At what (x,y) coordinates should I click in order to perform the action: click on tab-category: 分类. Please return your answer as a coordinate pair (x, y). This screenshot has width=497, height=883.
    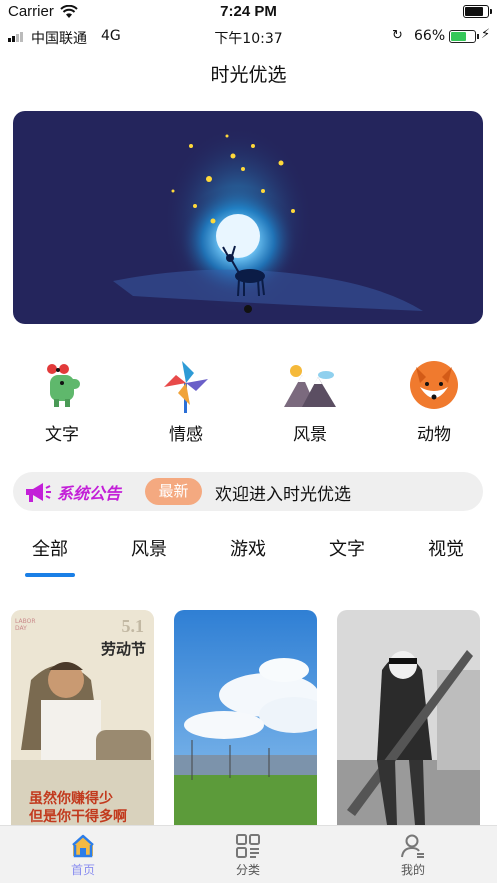
    Looking at the image, I should click on (248, 856).